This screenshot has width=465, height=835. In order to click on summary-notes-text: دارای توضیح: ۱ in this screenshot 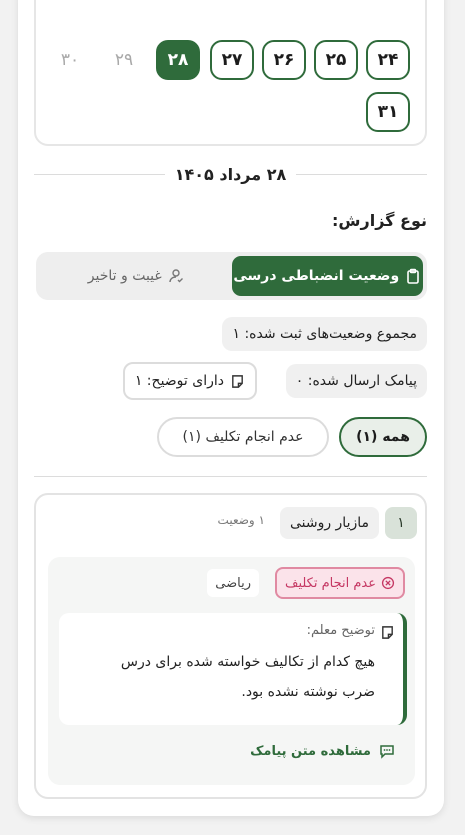, I will do `click(179, 381)`.